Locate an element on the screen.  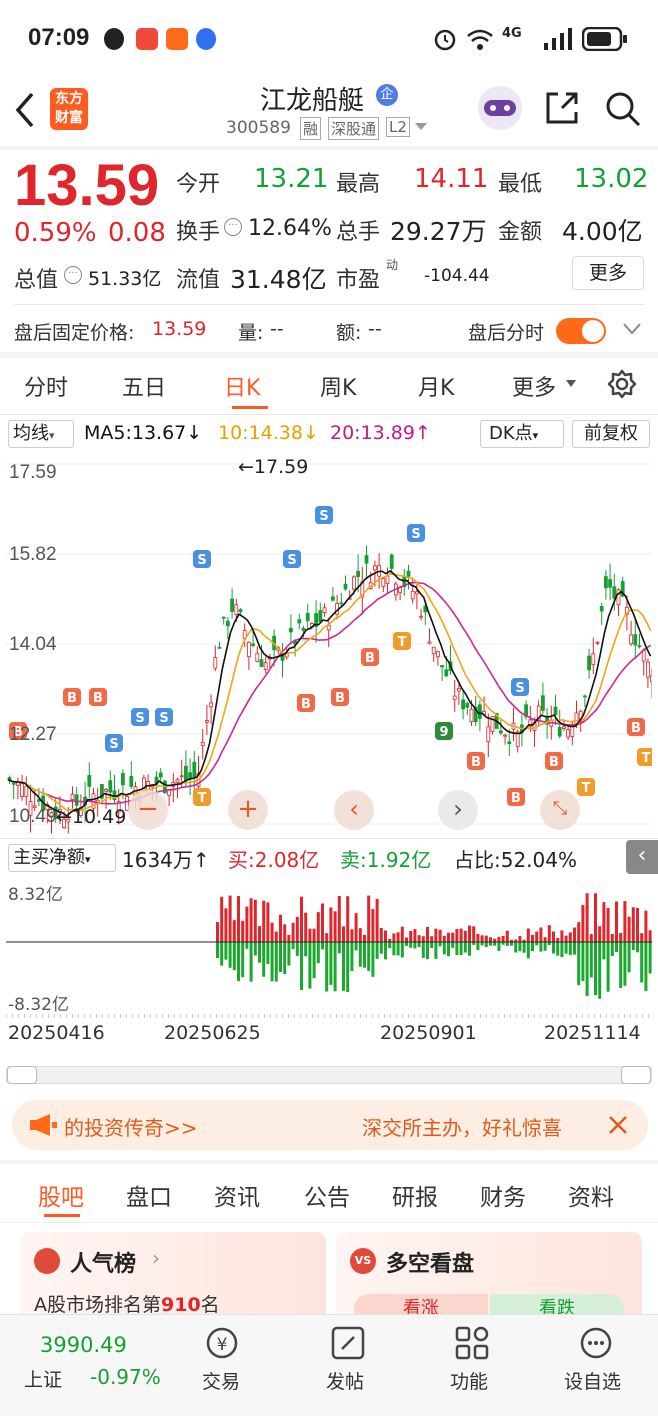
popularity-card: 人气榜 › A股市场排名第910名 is located at coordinates (173, 1277).